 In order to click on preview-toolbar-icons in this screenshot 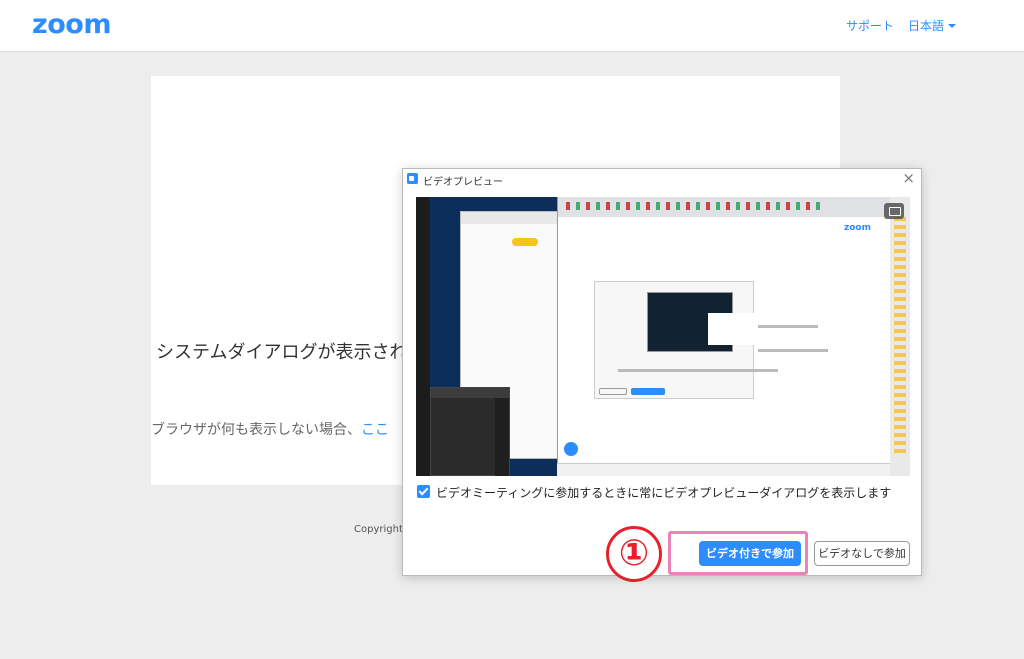, I will do `click(900, 337)`.